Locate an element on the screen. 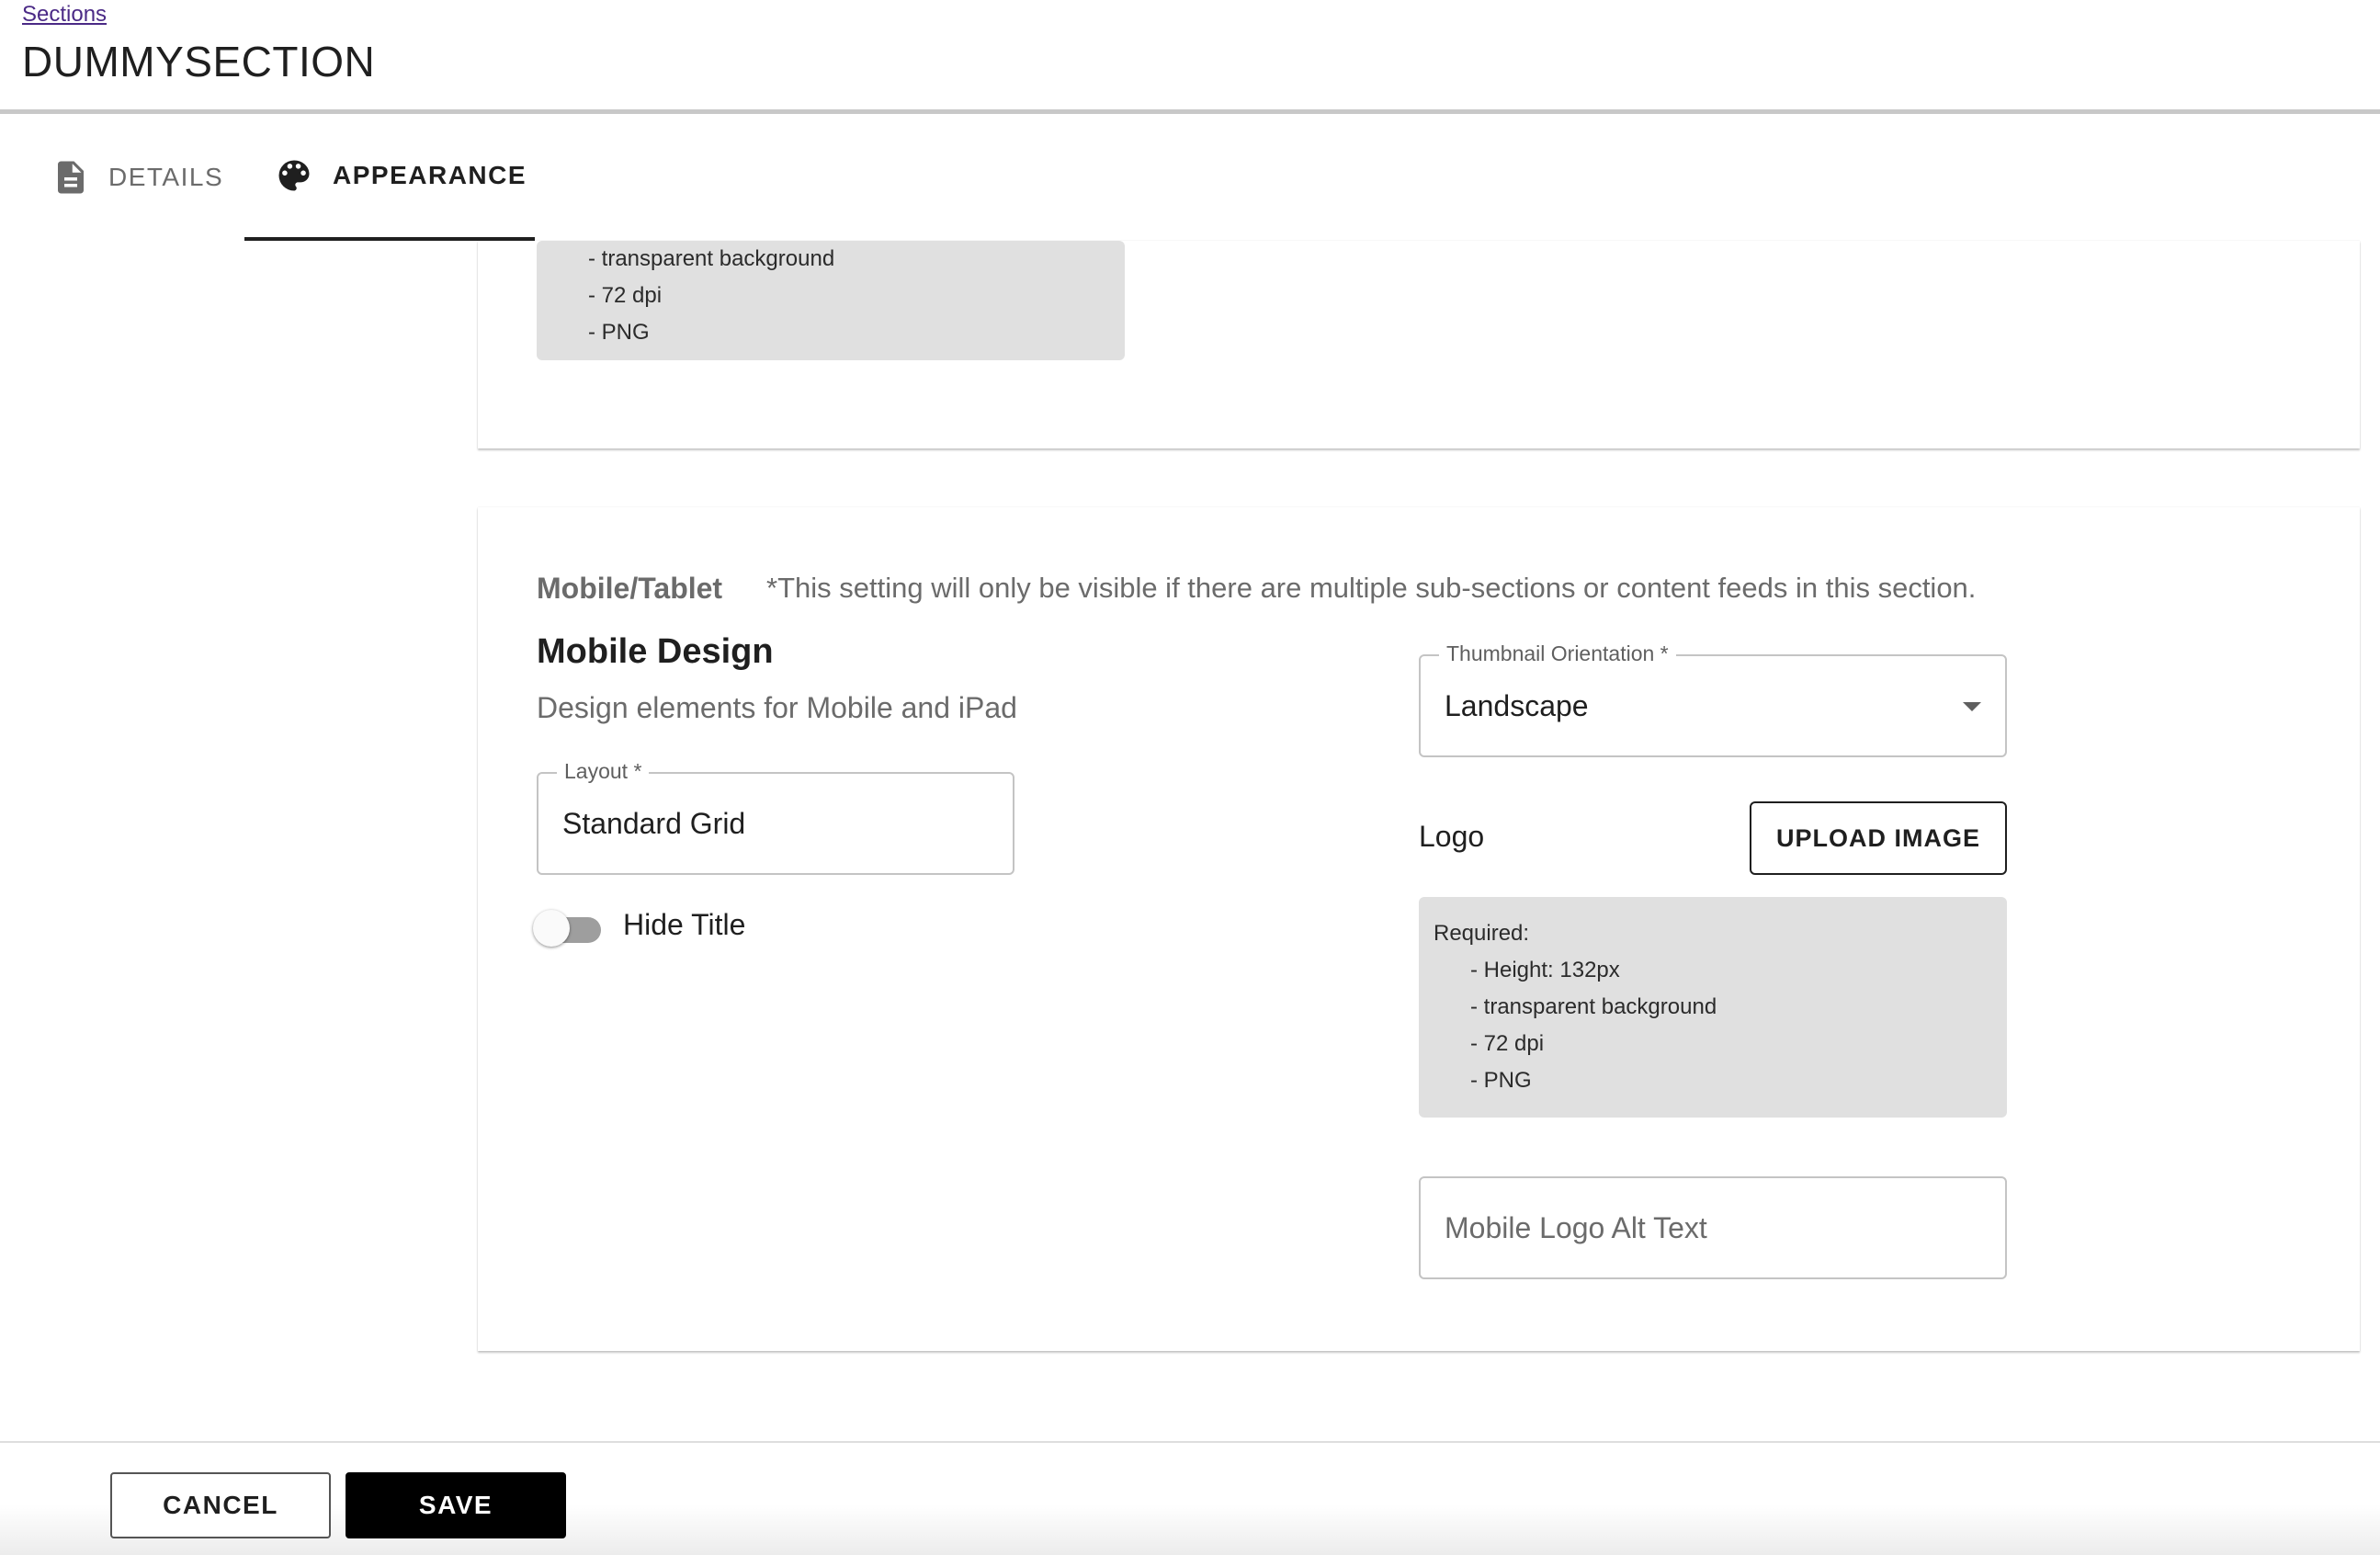  hide-title-label: Hide Title is located at coordinates (684, 924).